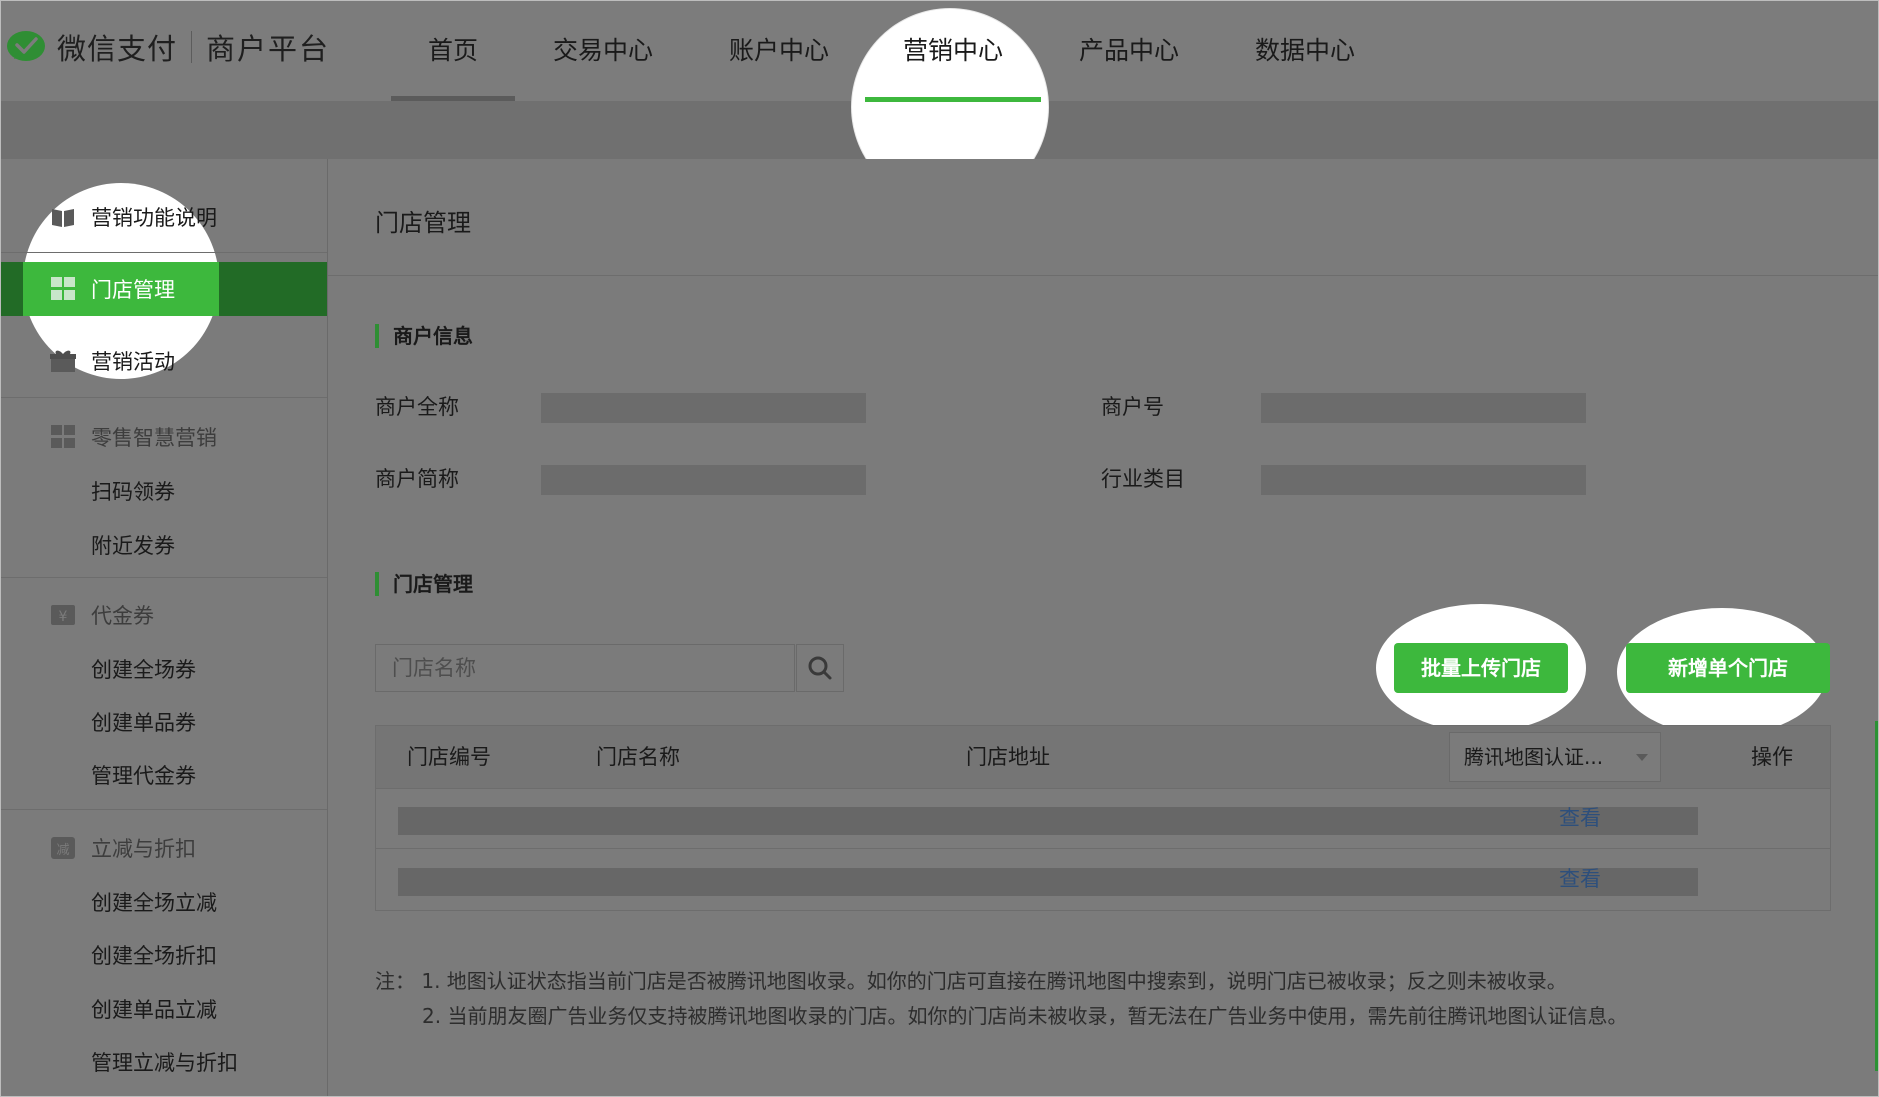  What do you see at coordinates (63, 361) in the screenshot?
I see `gift-icon` at bounding box center [63, 361].